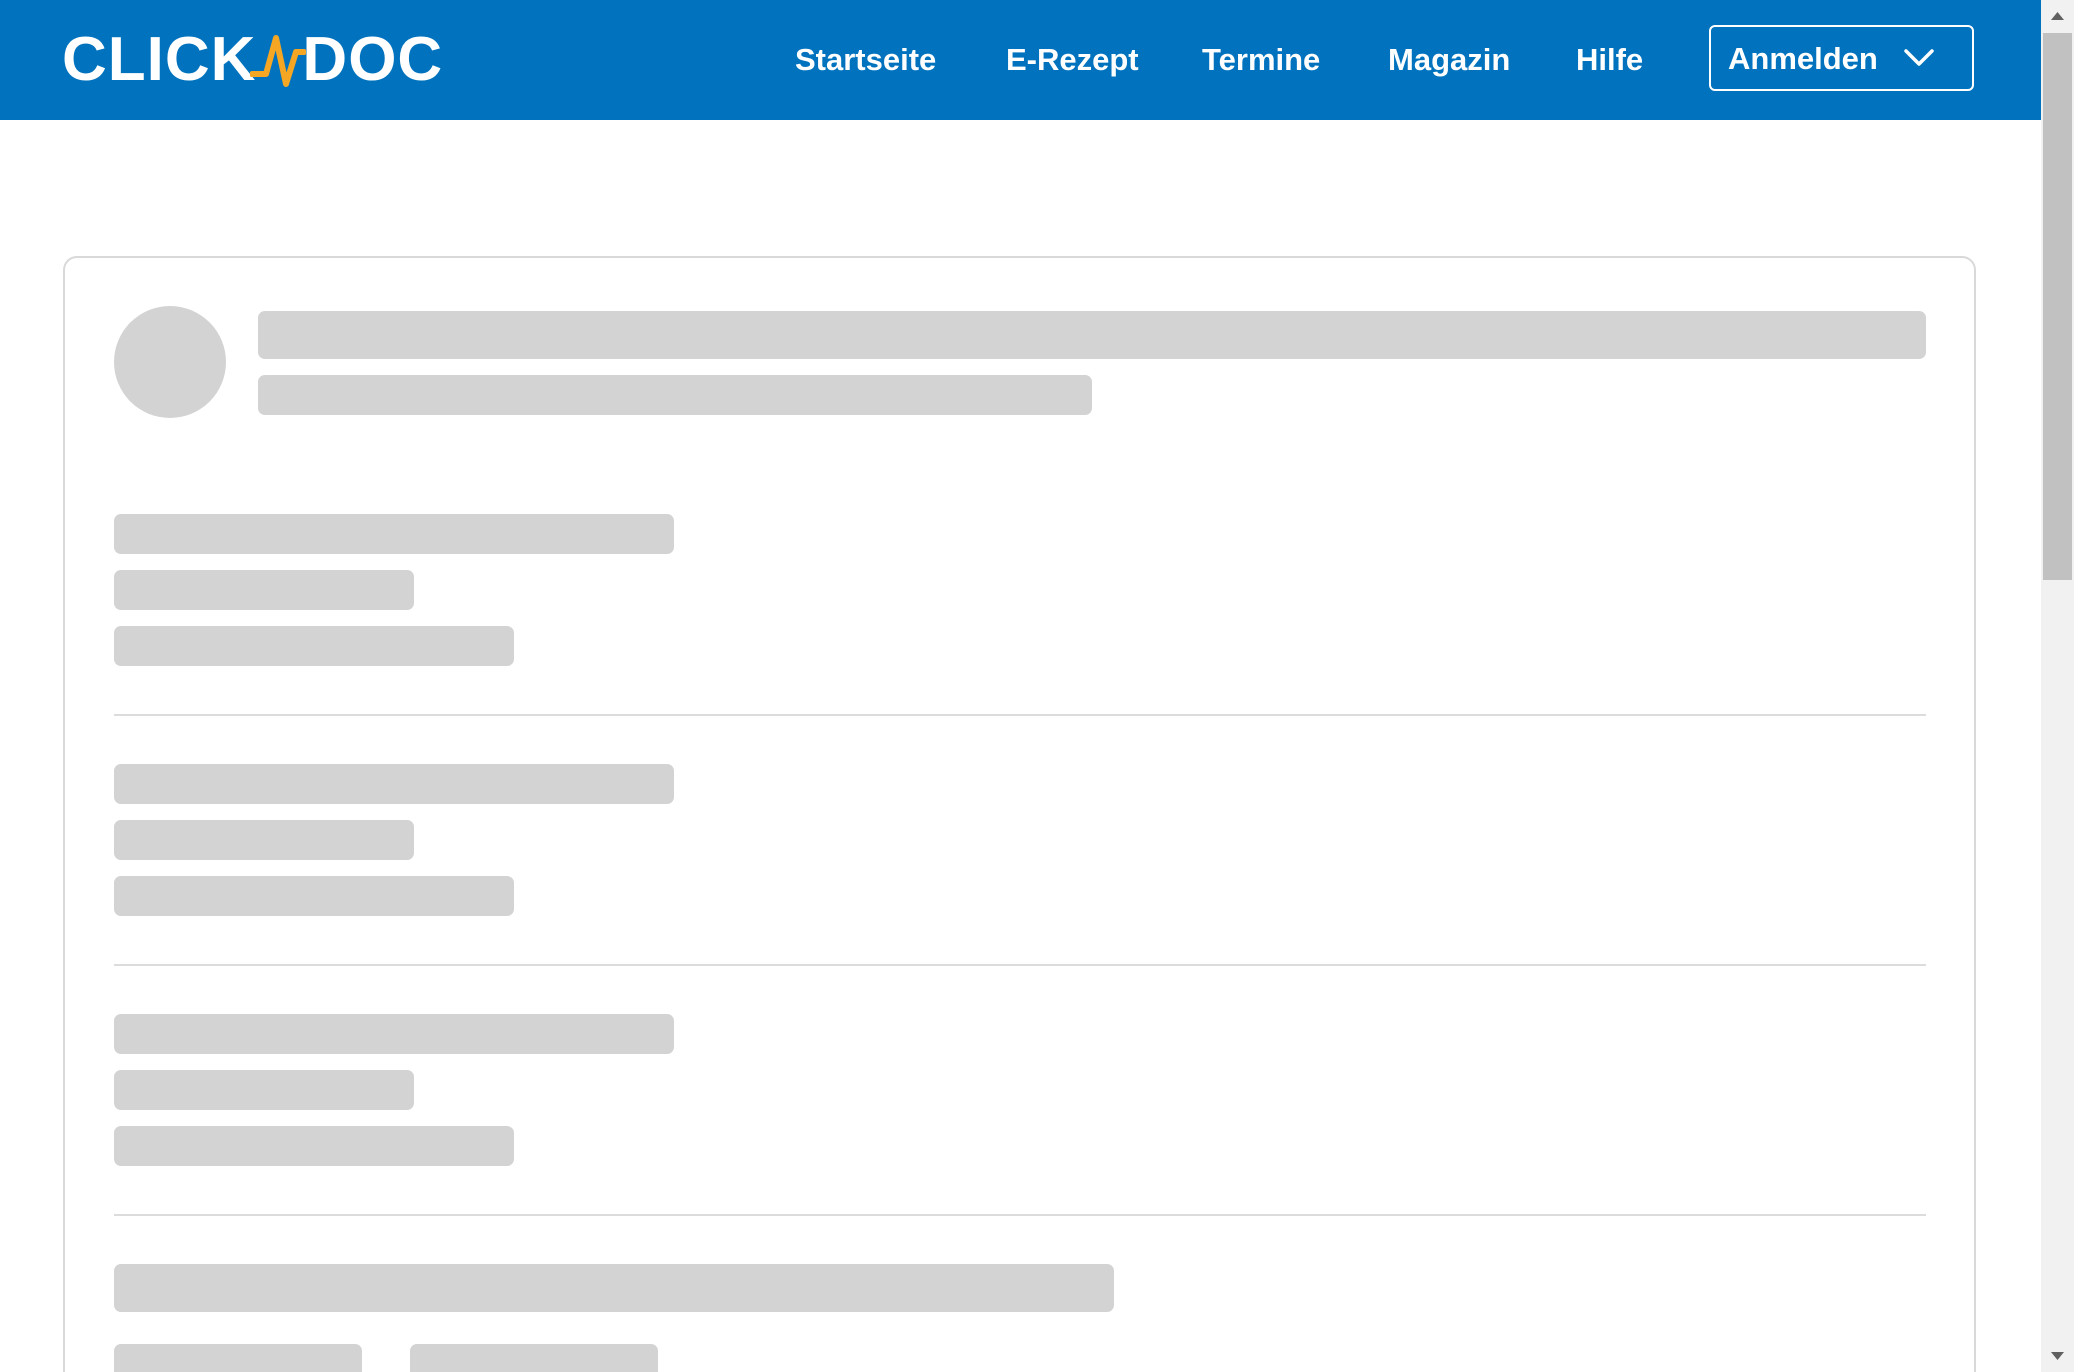  What do you see at coordinates (1261, 60) in the screenshot?
I see `nav-termine: Termine` at bounding box center [1261, 60].